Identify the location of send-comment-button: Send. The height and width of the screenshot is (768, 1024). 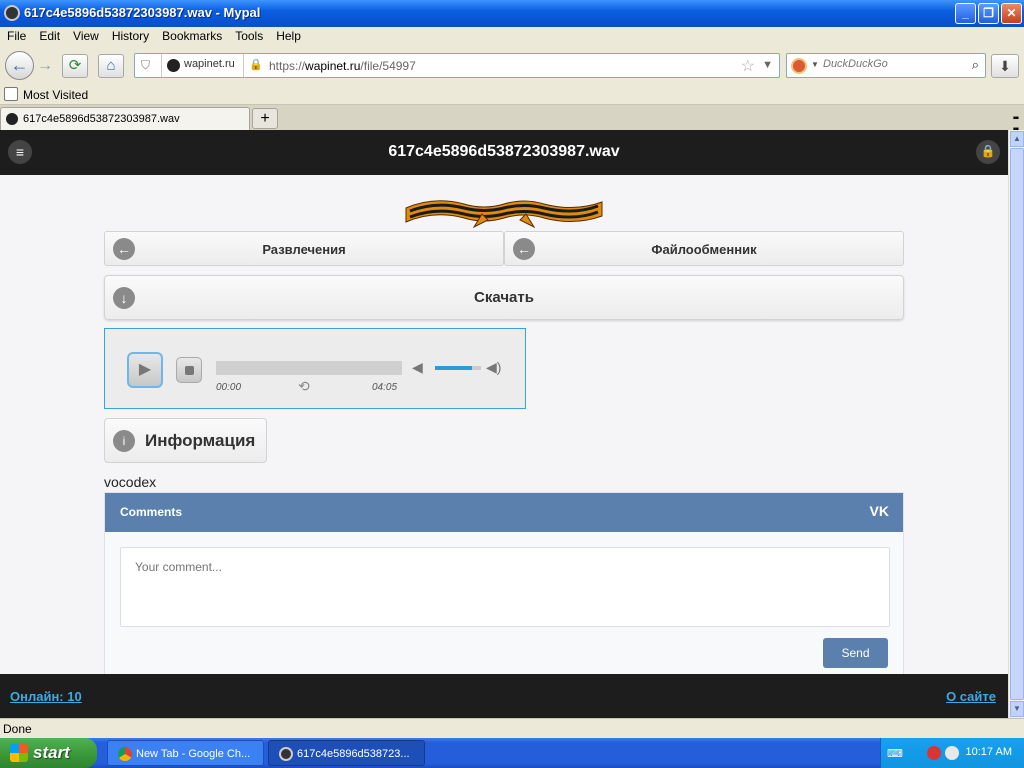
(855, 653).